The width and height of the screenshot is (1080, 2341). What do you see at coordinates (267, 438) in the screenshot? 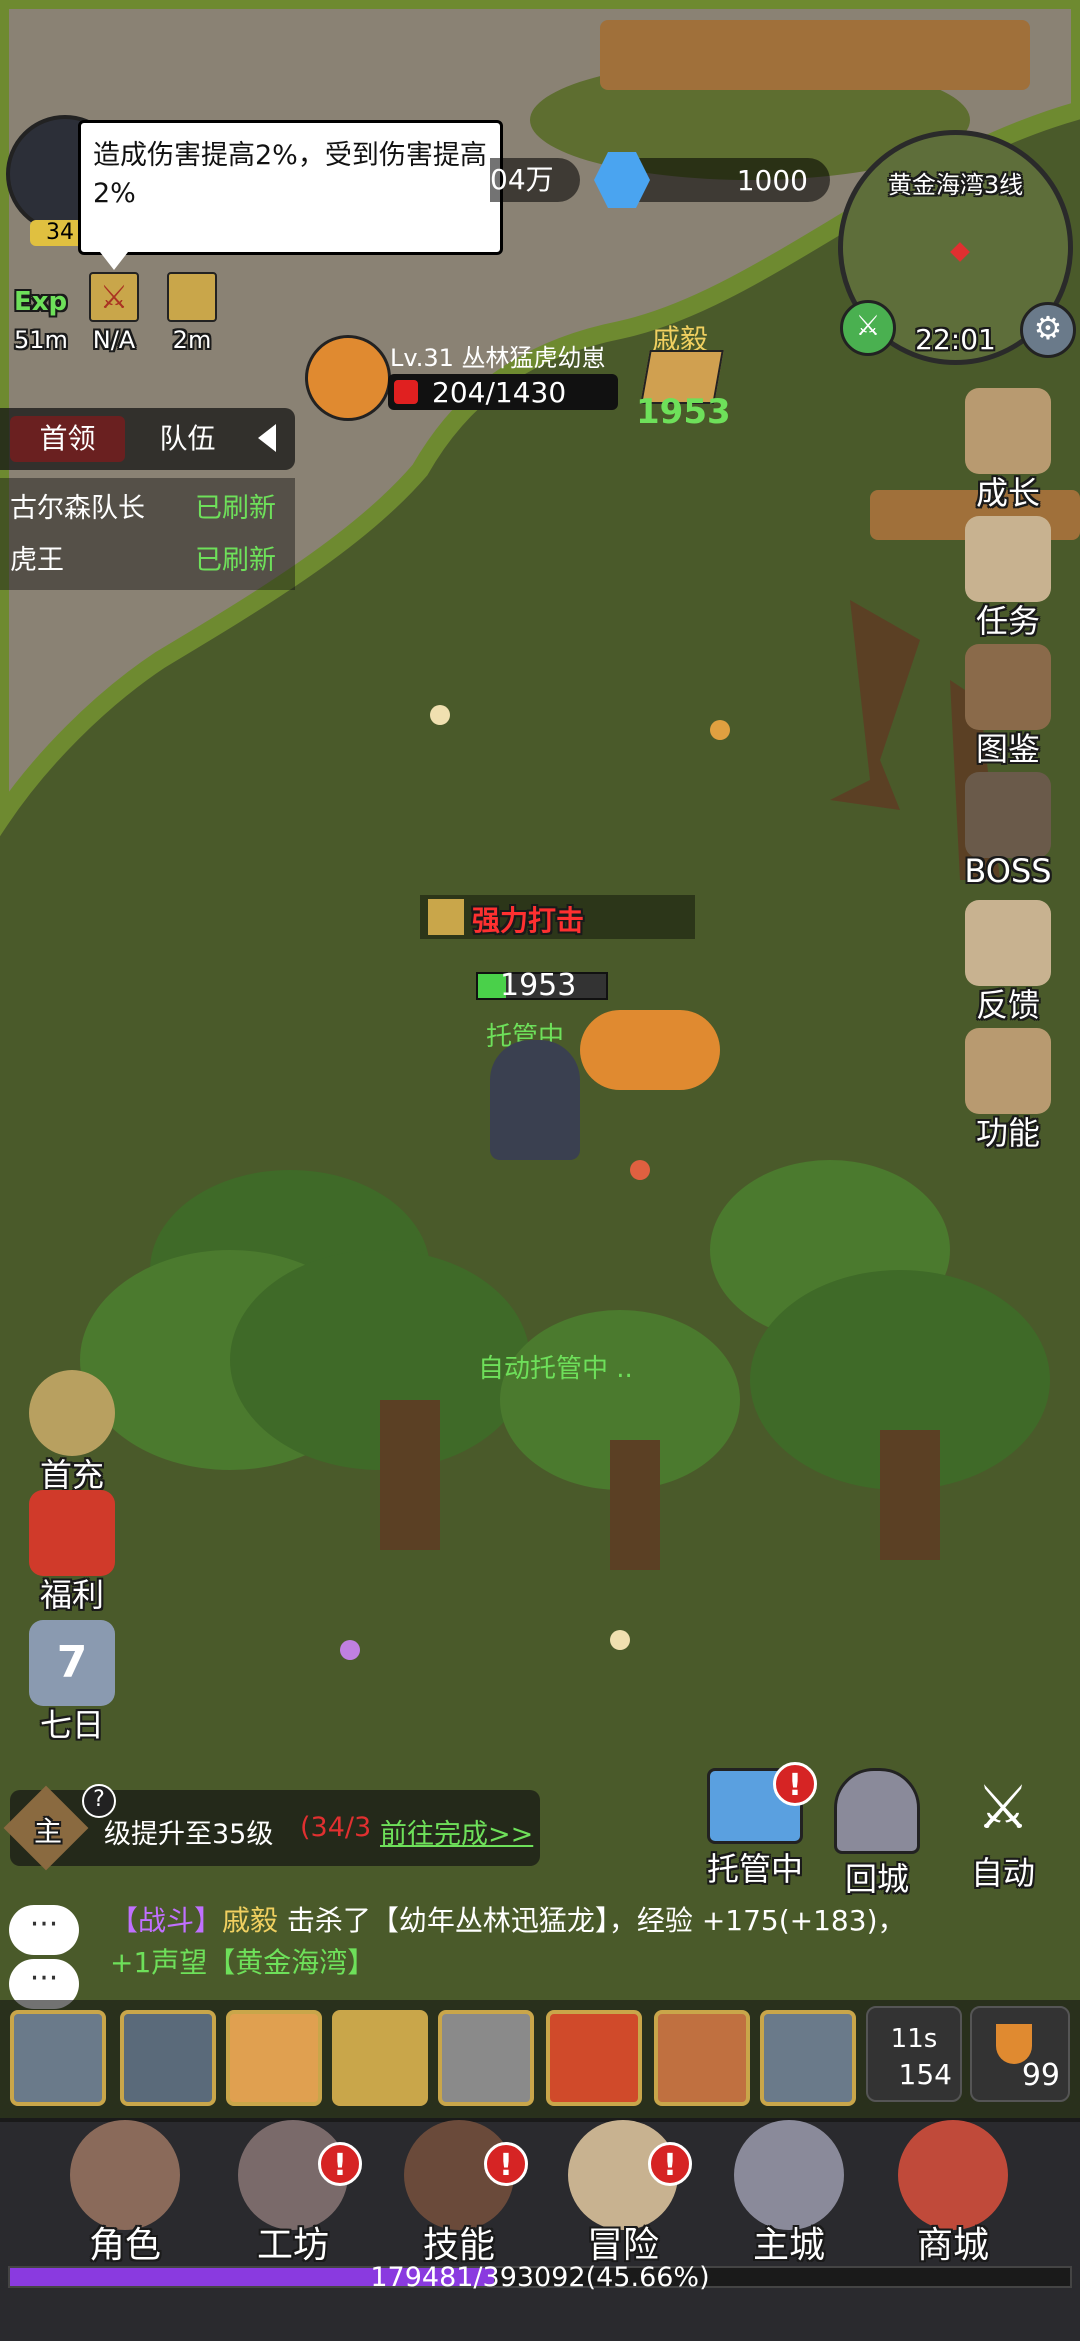
I see `panel-collapse-icon` at bounding box center [267, 438].